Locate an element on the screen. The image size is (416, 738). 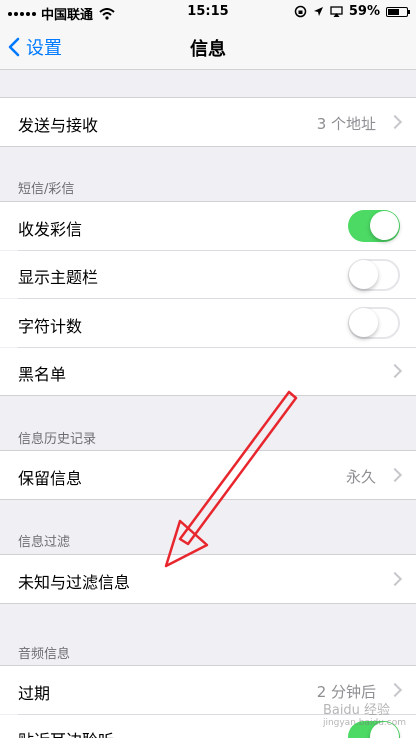
battery-icon is located at coordinates (398, 11).